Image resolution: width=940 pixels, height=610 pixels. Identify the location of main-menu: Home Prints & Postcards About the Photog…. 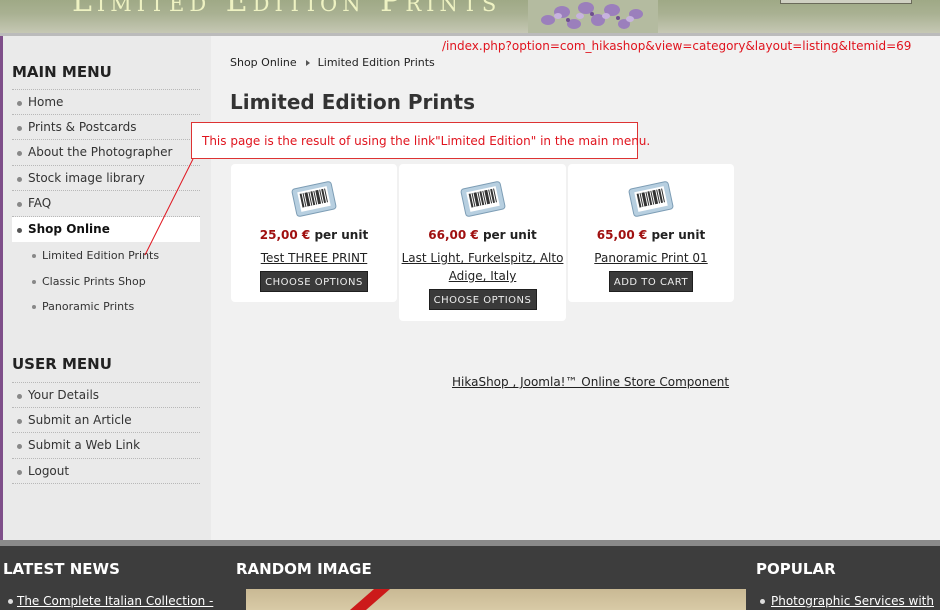
(106, 165).